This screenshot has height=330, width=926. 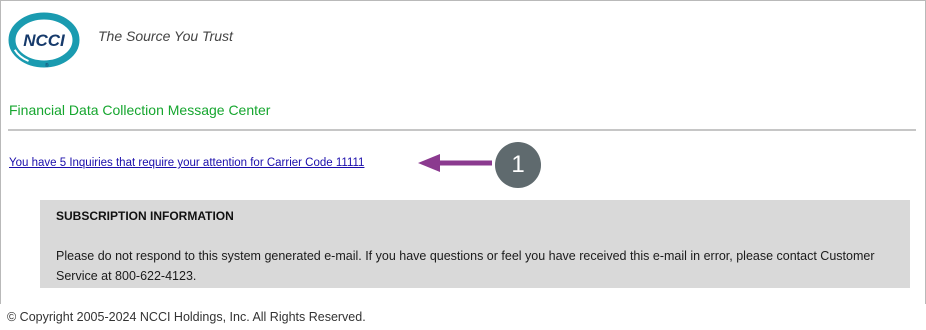 I want to click on callout-badge: 1, so click(x=518, y=165).